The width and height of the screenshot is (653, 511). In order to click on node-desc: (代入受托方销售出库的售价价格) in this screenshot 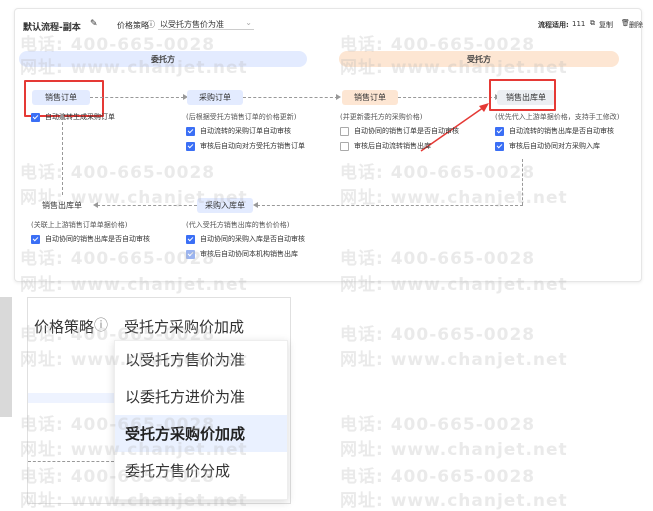, I will do `click(238, 225)`.